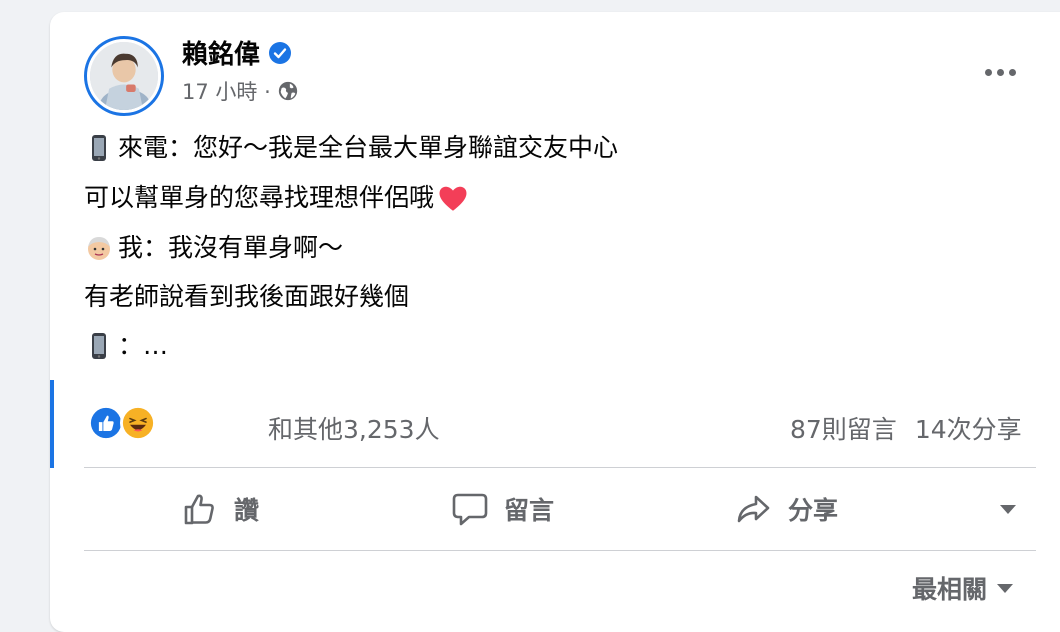 This screenshot has height=632, width=1060. I want to click on thumbs-up-icon, so click(199, 509).